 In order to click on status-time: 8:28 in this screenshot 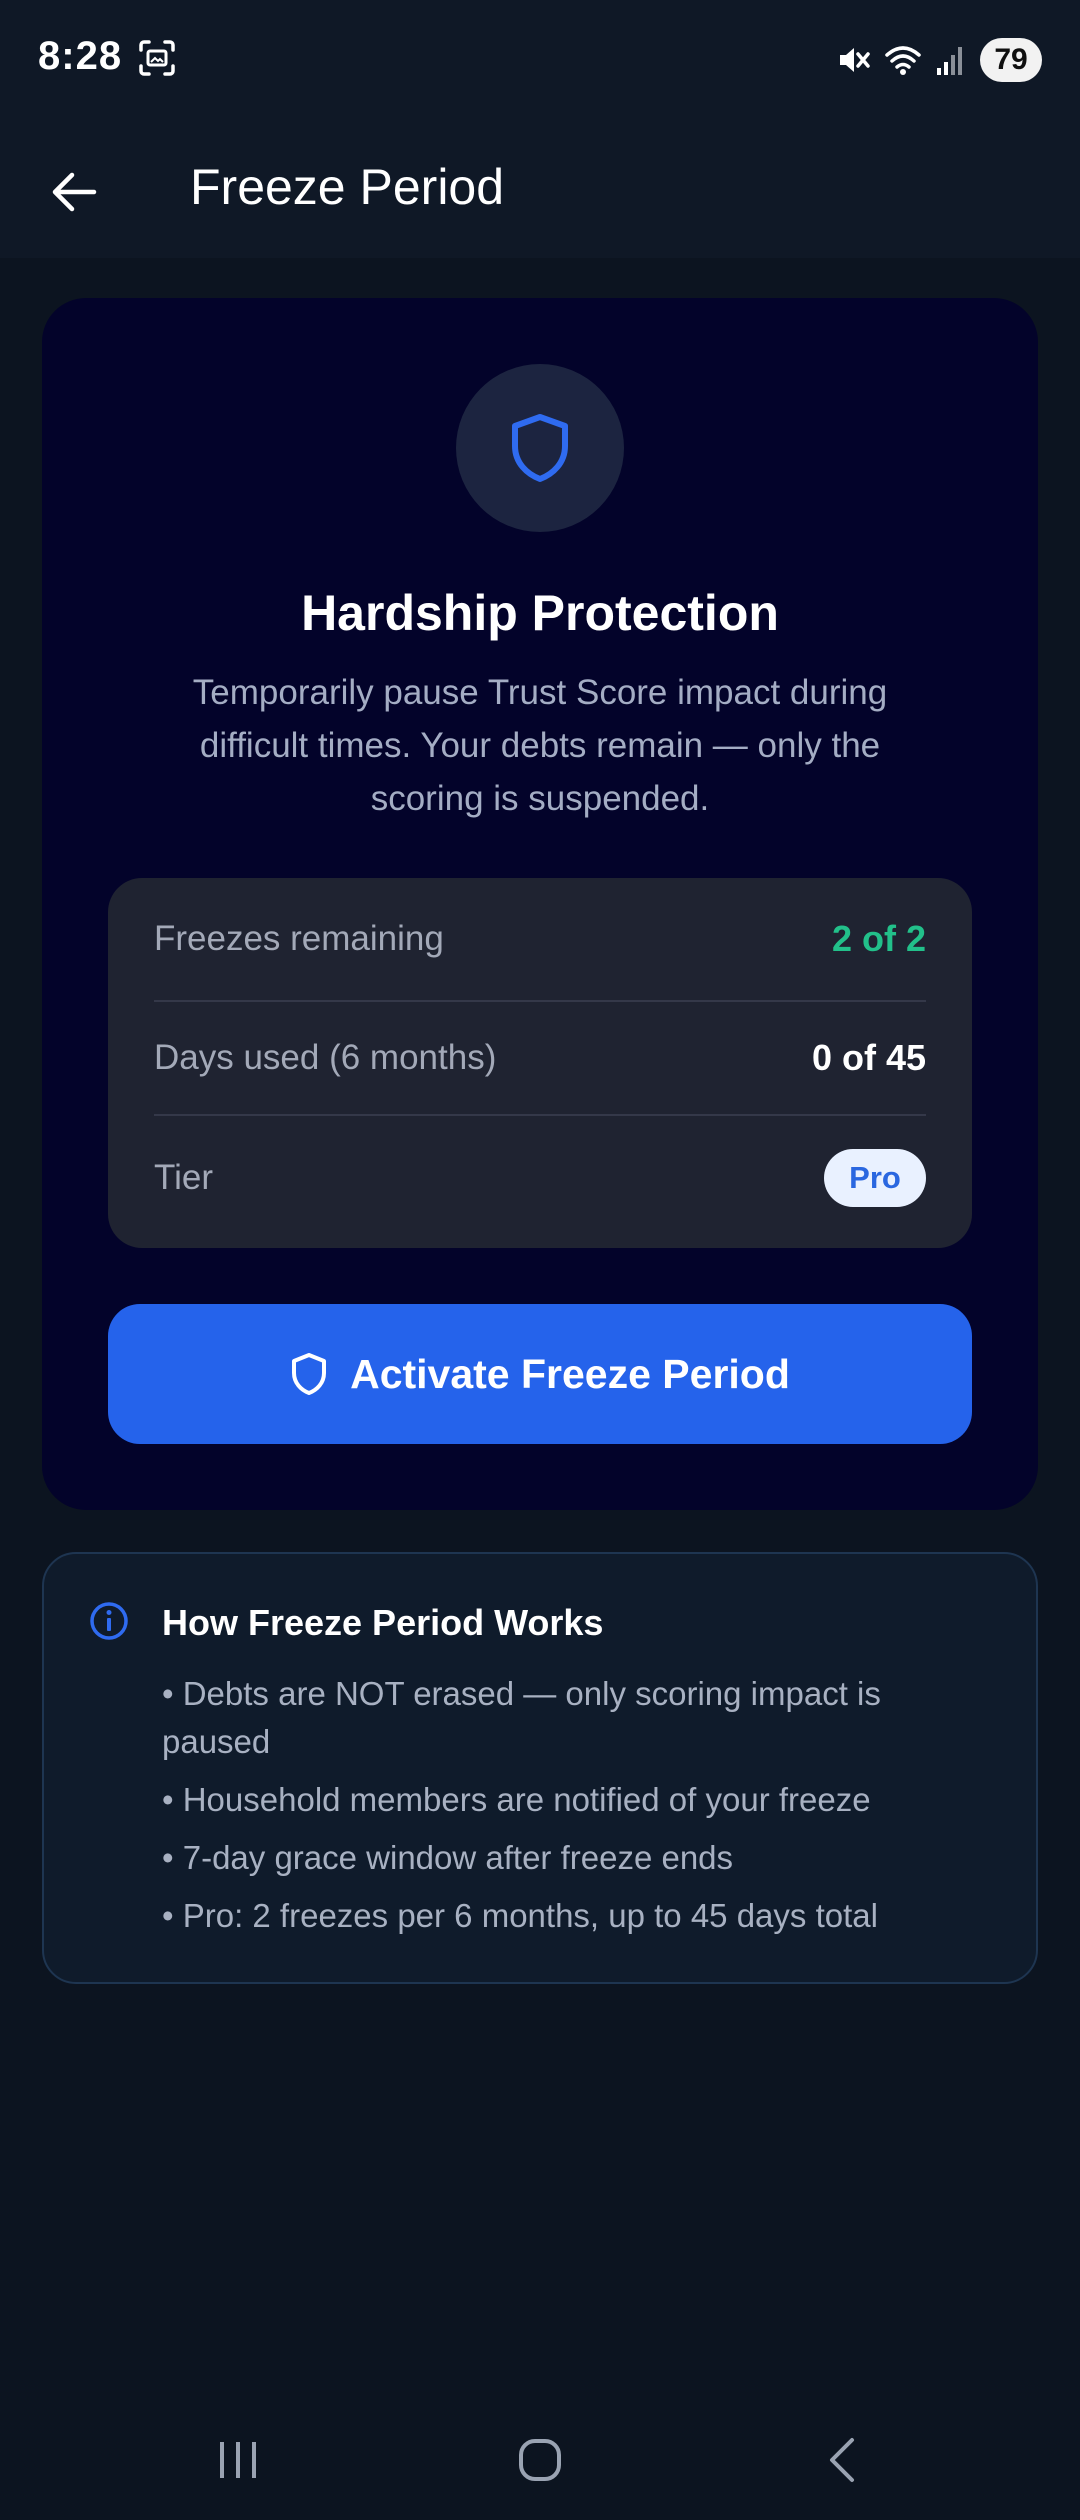, I will do `click(80, 56)`.